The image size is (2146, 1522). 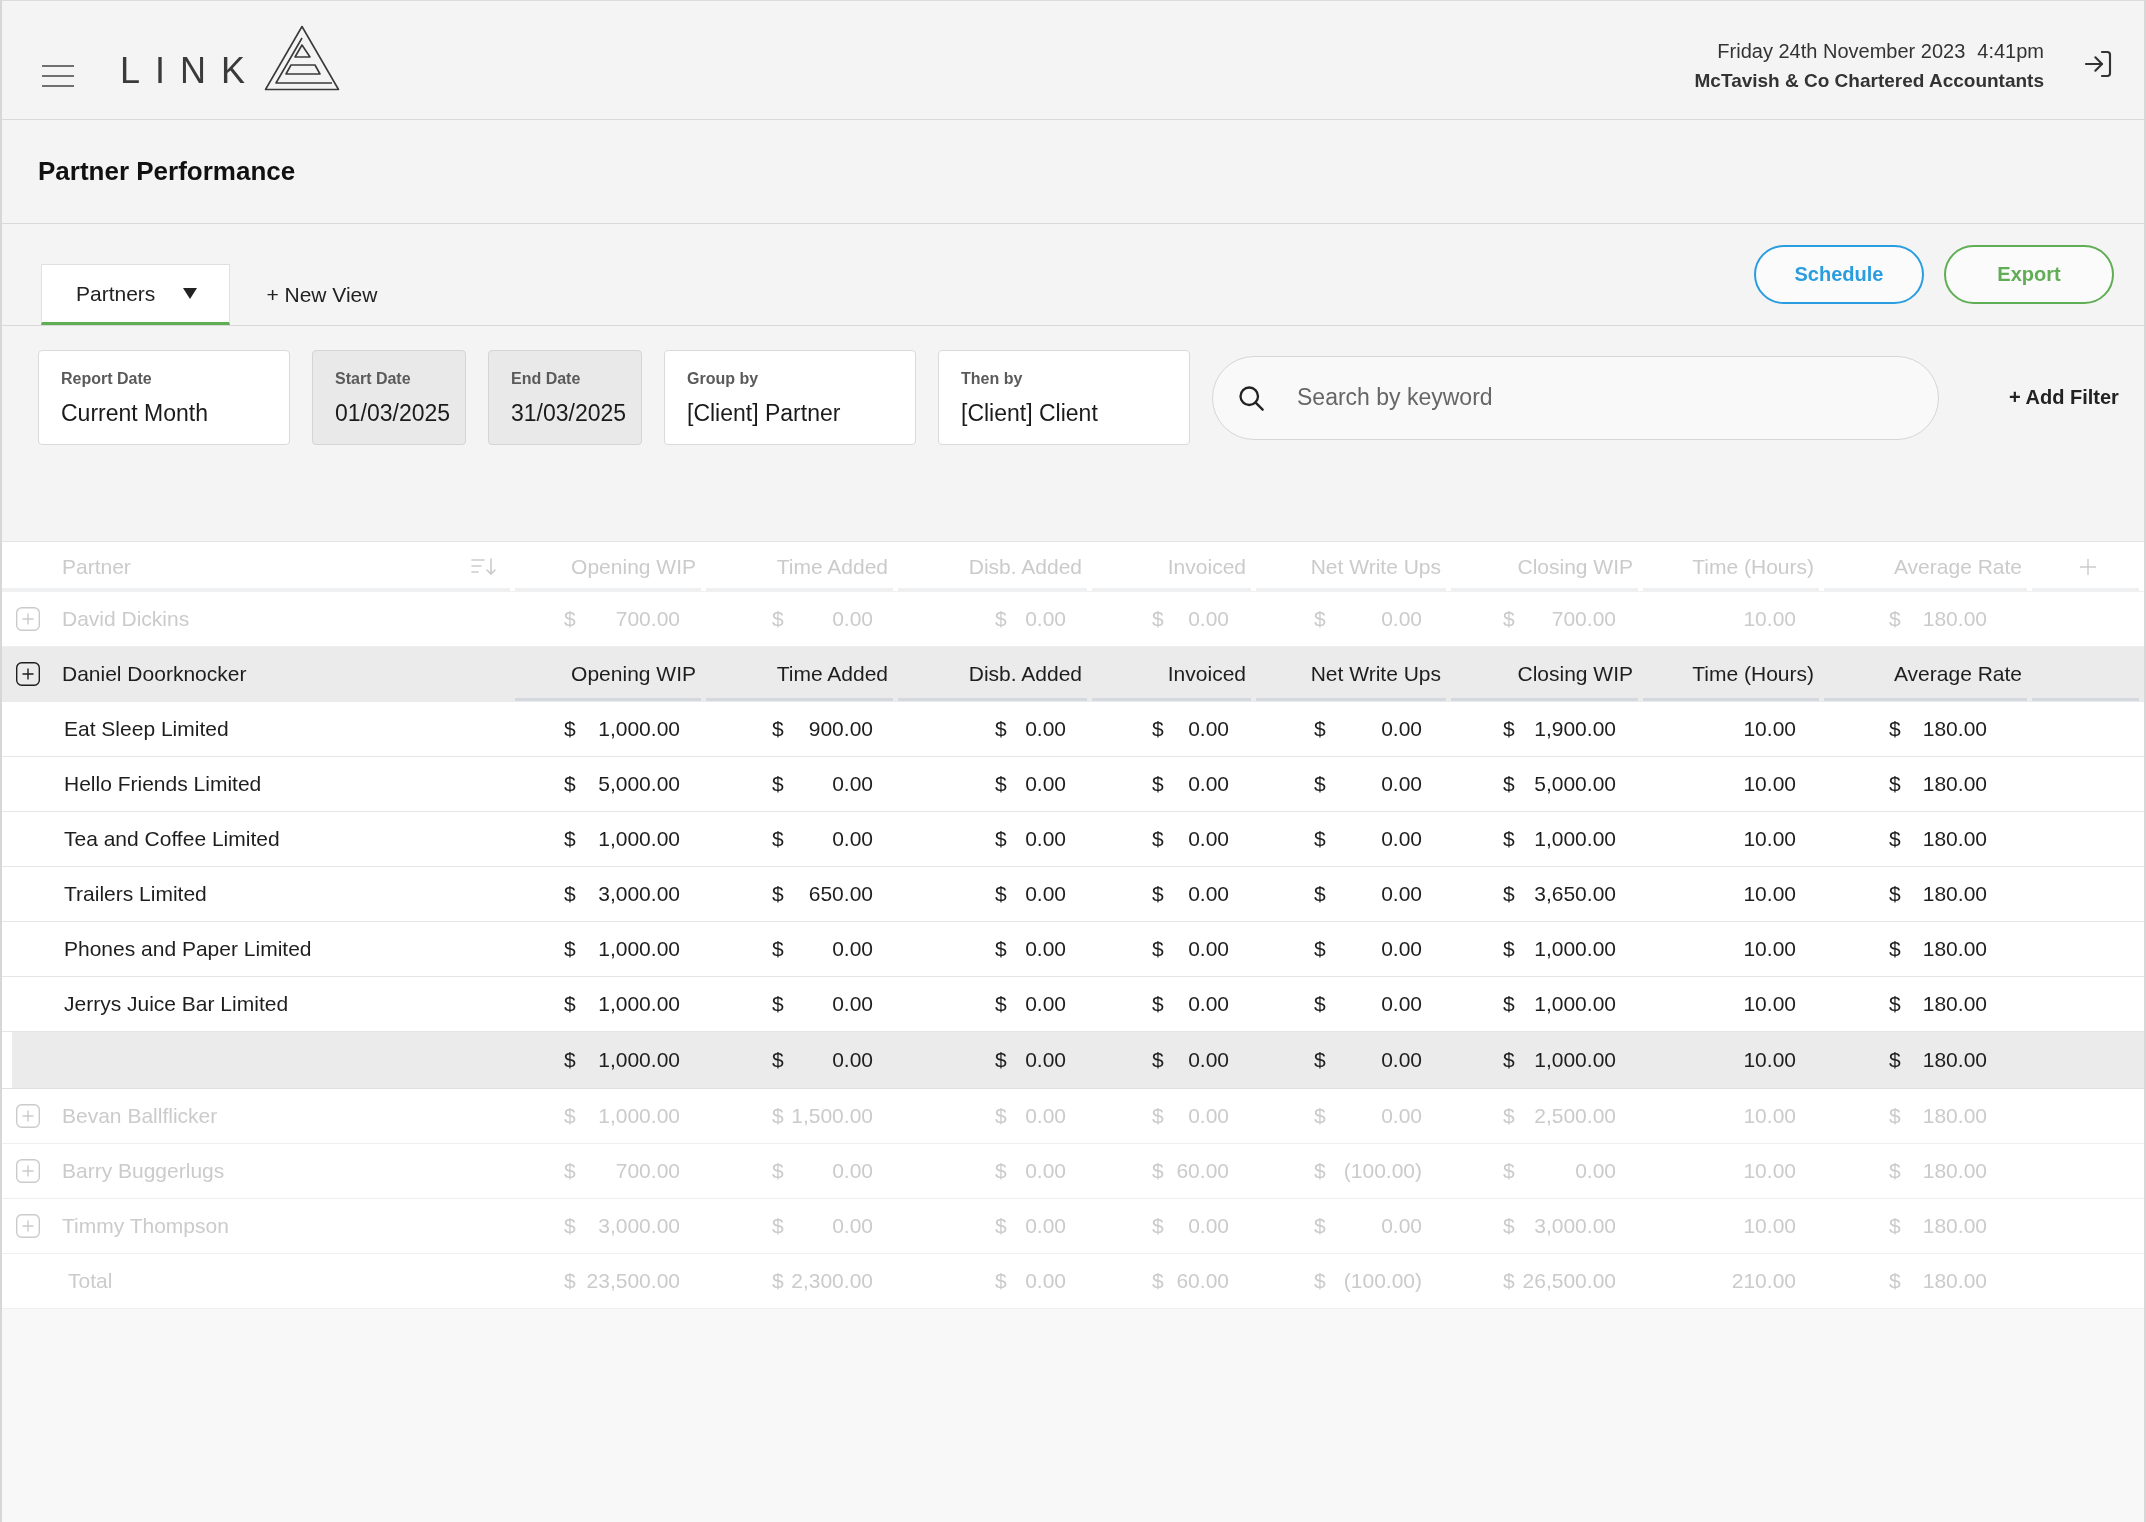 What do you see at coordinates (1575, 894) in the screenshot?
I see `amount-value: 3,650.00` at bounding box center [1575, 894].